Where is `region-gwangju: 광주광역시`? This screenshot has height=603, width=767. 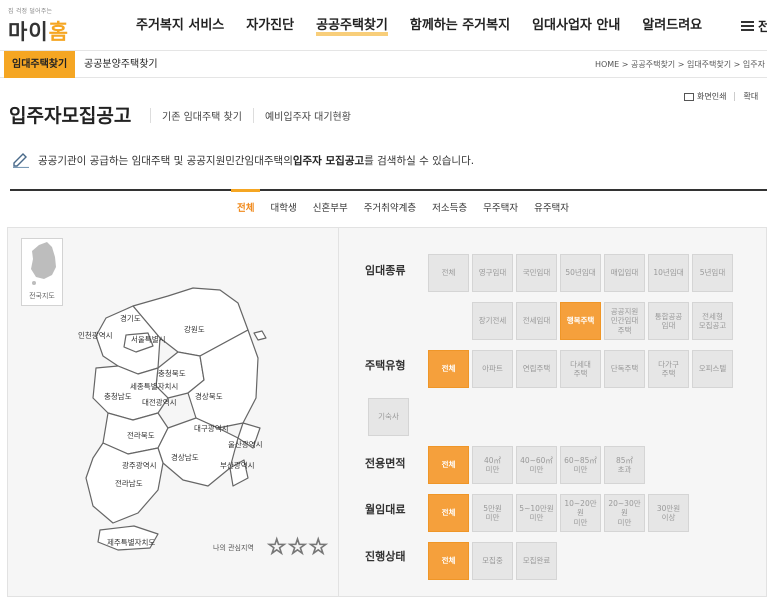 region-gwangju: 광주광역시 is located at coordinates (139, 465).